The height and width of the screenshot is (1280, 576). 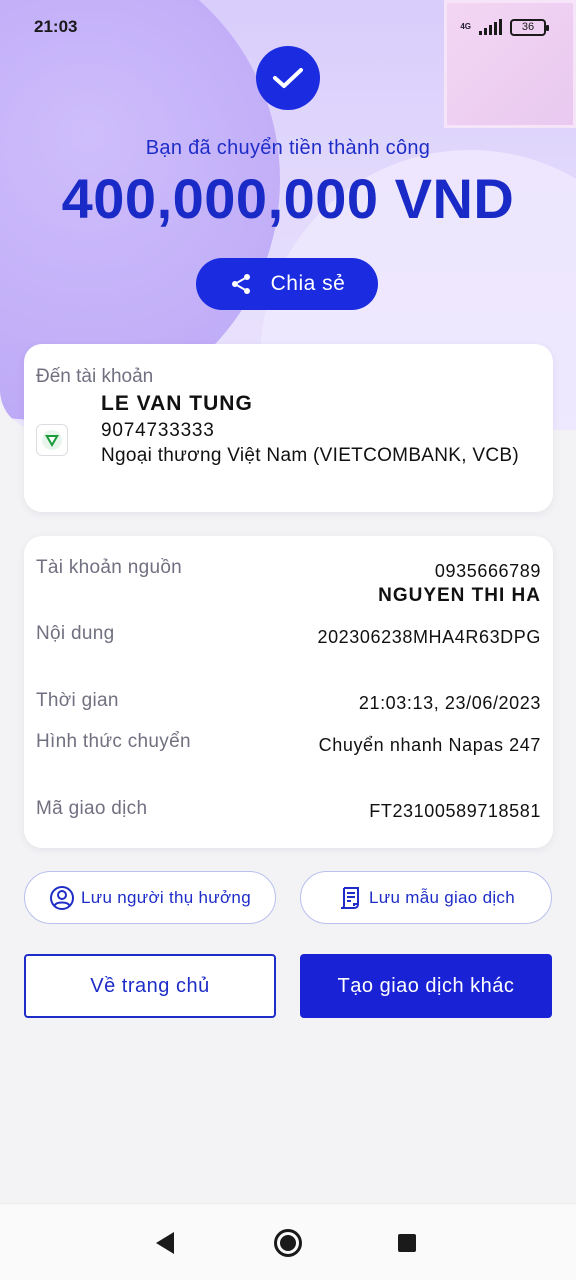 I want to click on network-type: 4G, so click(x=465, y=26).